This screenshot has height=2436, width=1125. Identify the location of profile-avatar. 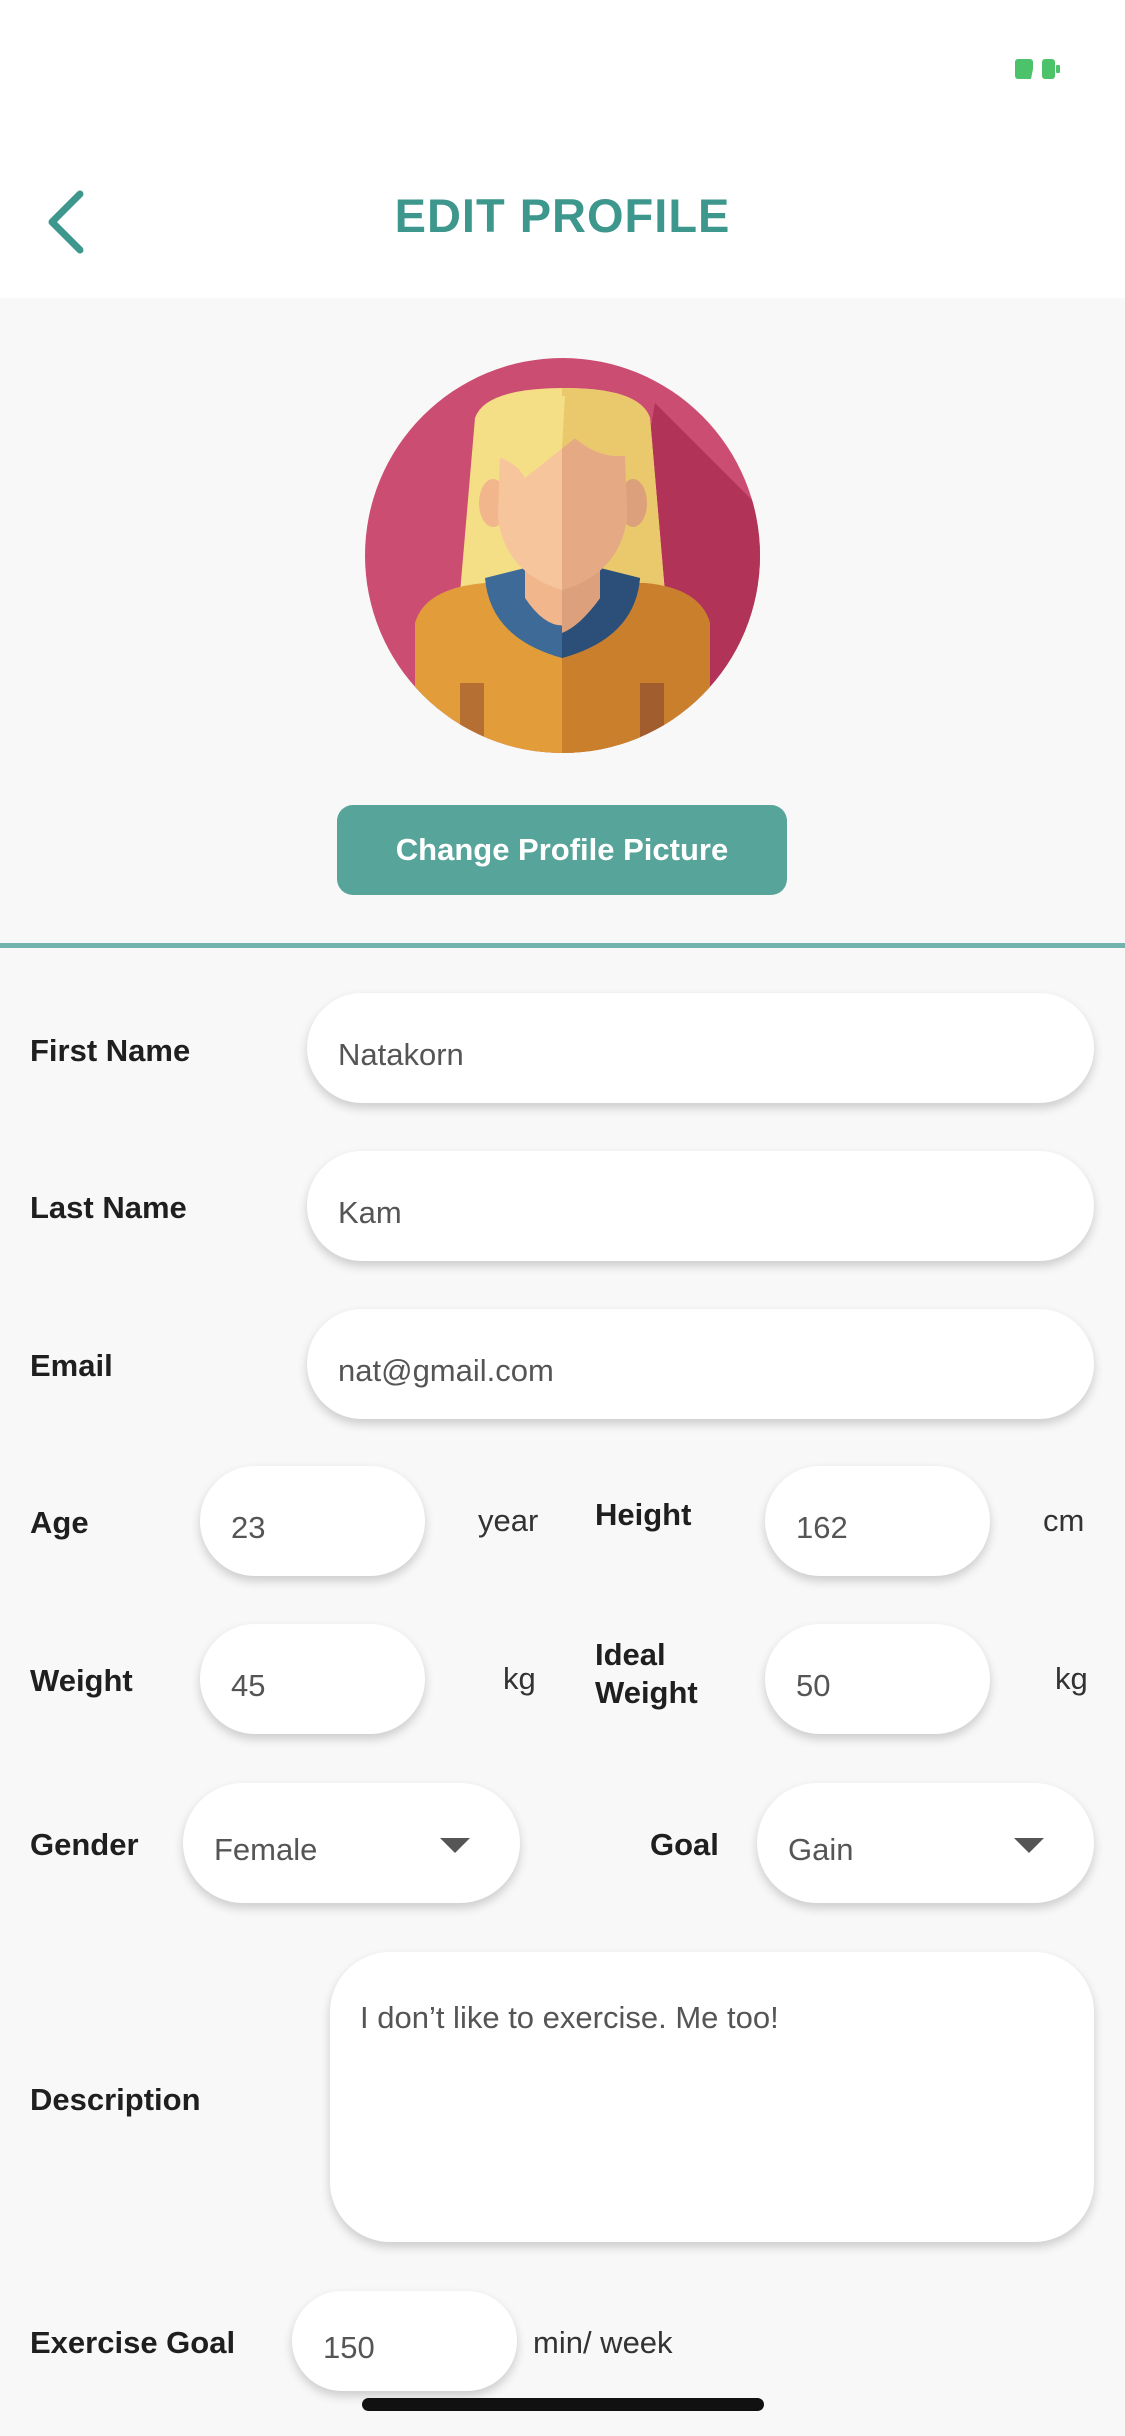
(562, 555).